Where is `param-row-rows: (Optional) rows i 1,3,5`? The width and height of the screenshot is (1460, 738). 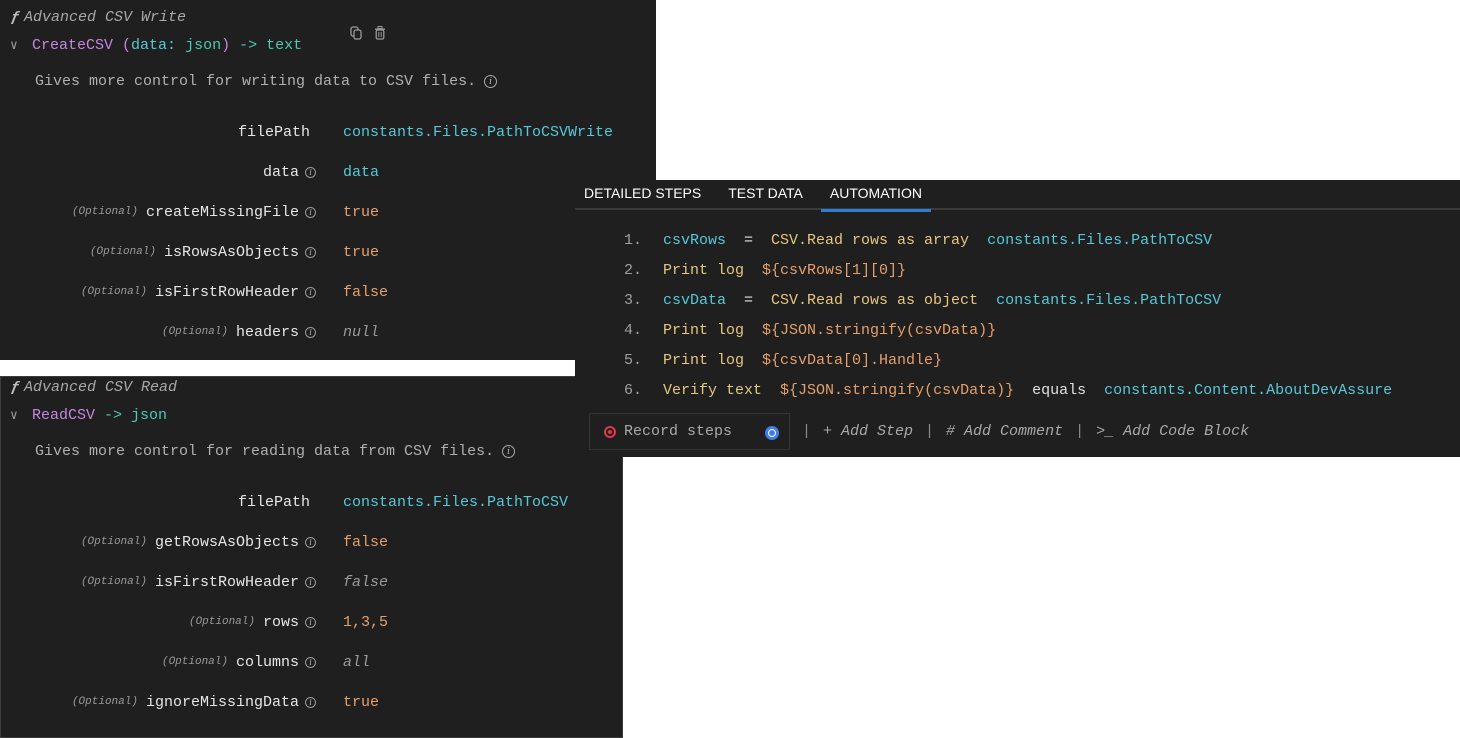
param-row-rows: (Optional) rows i 1,3,5 is located at coordinates (311, 622).